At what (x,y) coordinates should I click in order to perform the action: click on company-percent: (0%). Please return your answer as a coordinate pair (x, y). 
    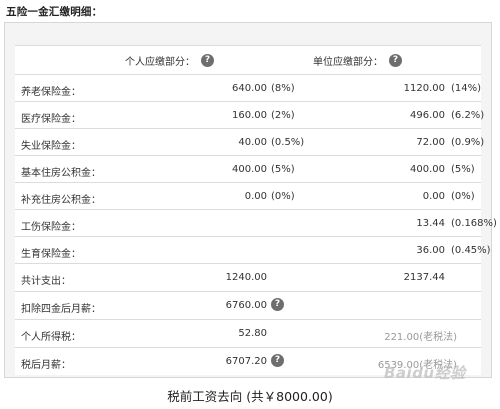
    Looking at the image, I should click on (463, 196).